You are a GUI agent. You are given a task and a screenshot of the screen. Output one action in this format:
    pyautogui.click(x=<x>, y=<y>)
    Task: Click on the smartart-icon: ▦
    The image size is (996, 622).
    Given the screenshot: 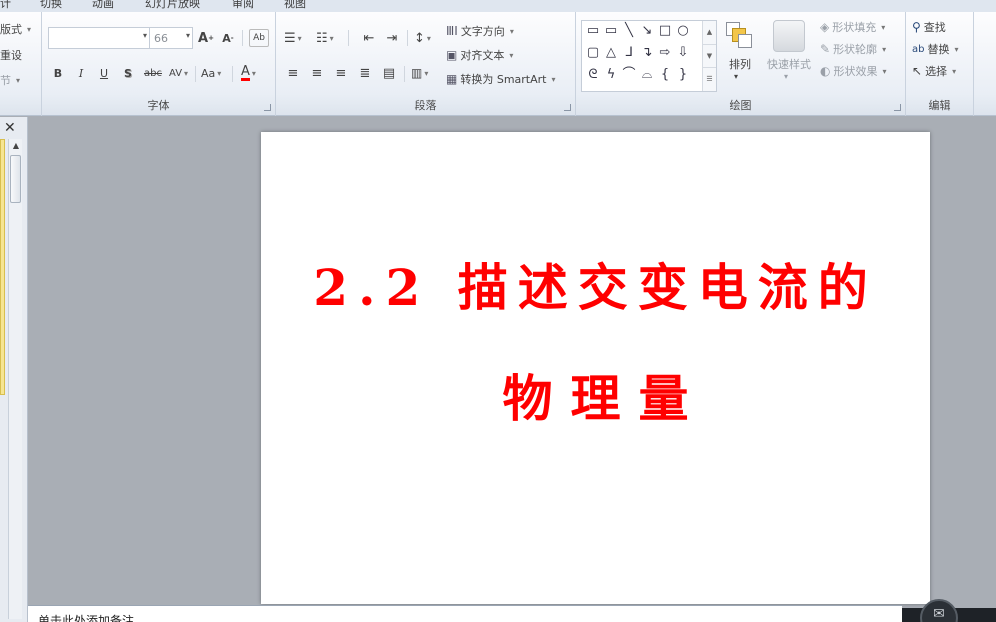 What is the action you would take?
    pyautogui.click(x=452, y=79)
    